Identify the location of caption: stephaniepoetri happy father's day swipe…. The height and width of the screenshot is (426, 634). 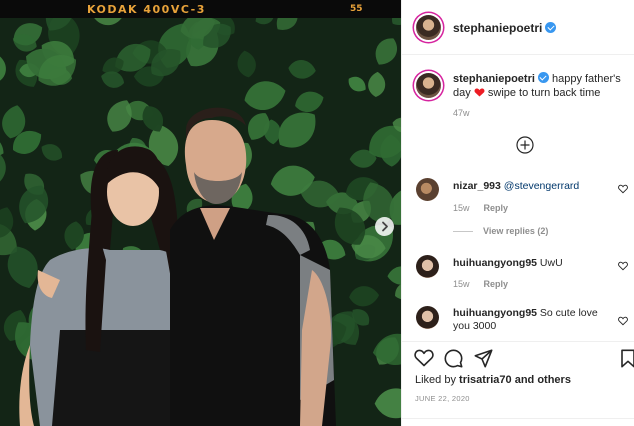
(518, 91).